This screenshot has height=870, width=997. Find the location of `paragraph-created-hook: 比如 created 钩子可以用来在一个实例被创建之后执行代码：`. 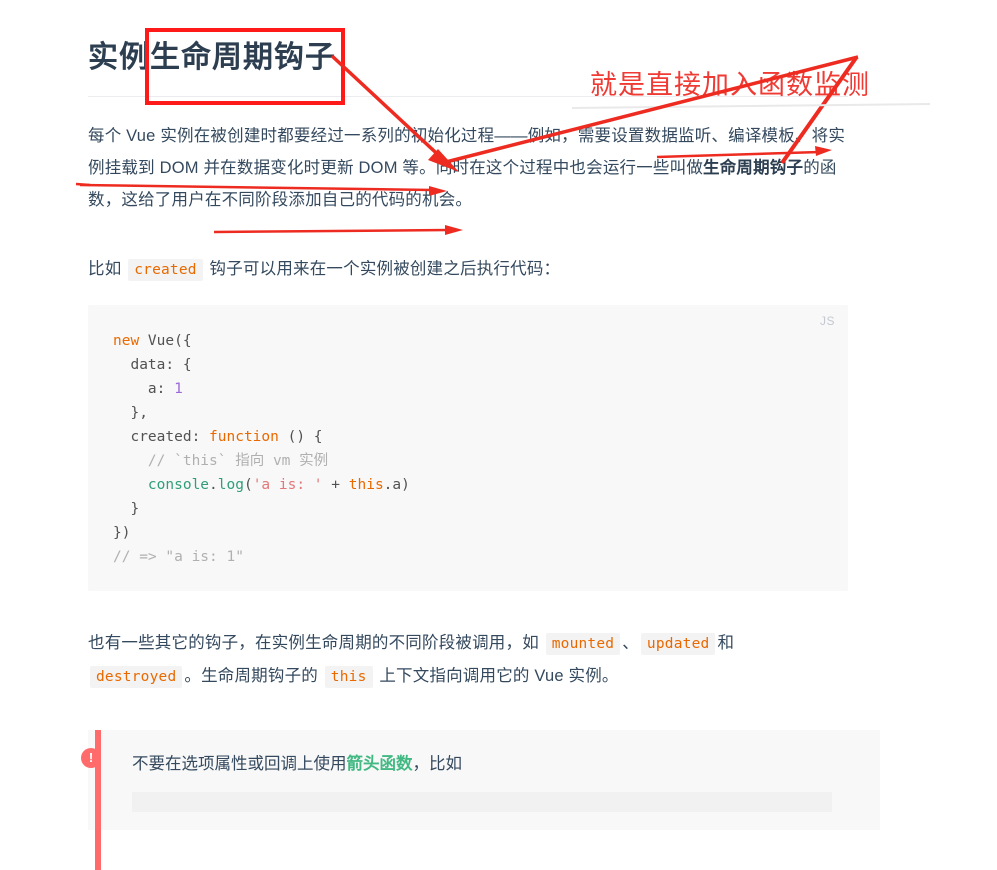

paragraph-created-hook: 比如 created 钩子可以用来在一个实例被创建之后执行代码： is located at coordinates (468, 269).